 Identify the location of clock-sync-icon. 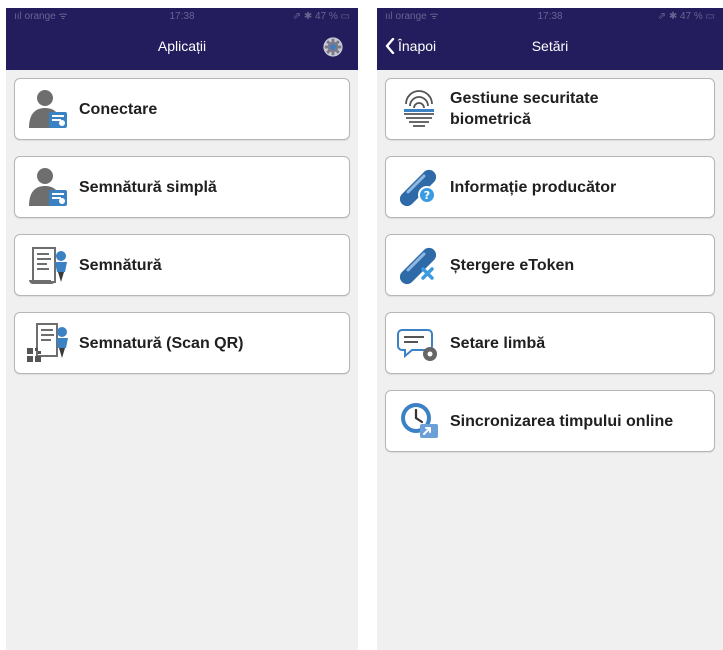
(419, 420).